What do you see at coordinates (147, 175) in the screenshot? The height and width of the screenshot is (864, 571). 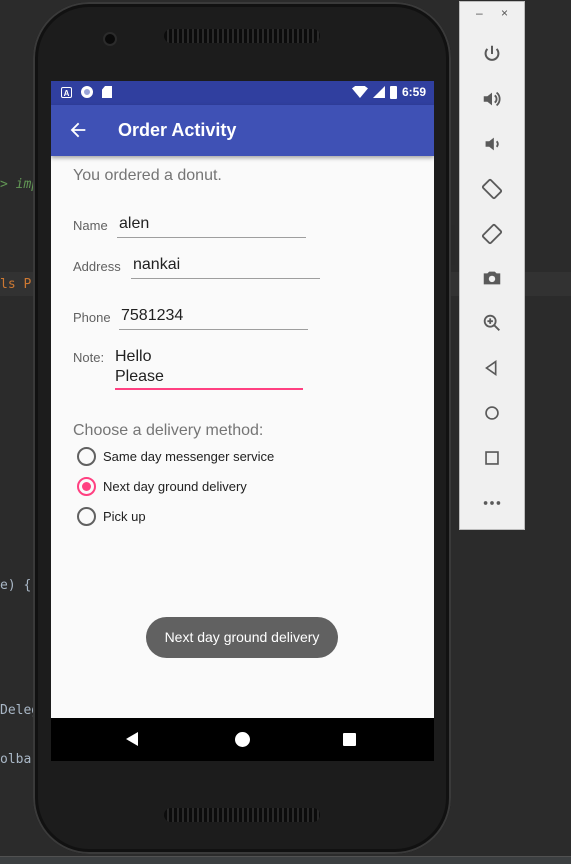 I see `order-summary-text: You ordered a donut.` at bounding box center [147, 175].